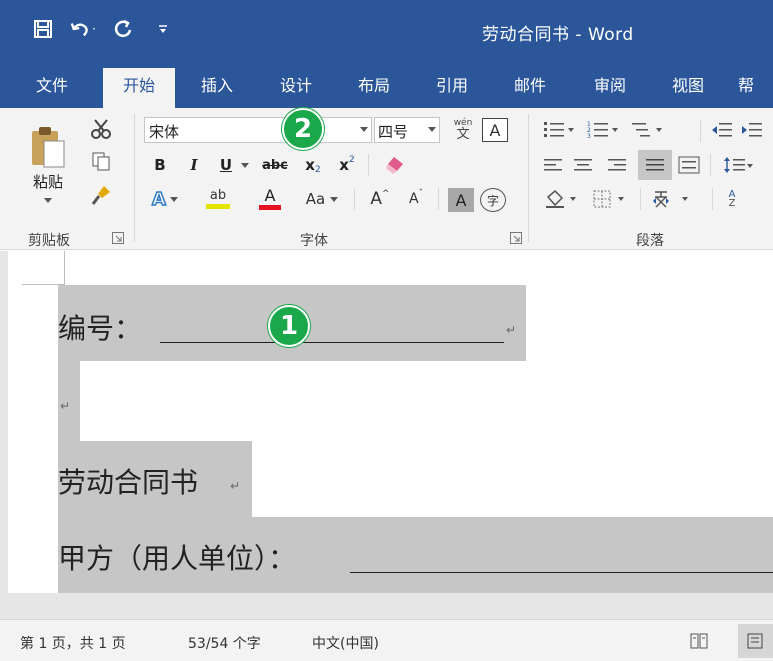 The image size is (773, 661). I want to click on paste-dropdown-icon, so click(48, 200).